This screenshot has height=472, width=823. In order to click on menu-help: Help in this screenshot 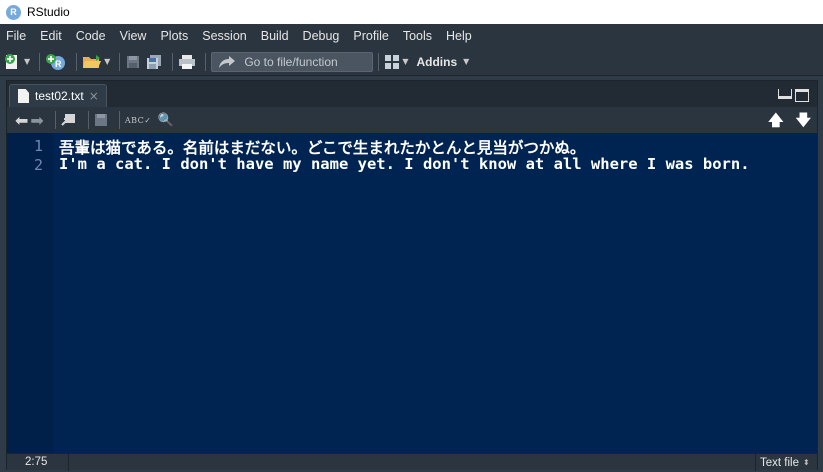, I will do `click(459, 36)`.